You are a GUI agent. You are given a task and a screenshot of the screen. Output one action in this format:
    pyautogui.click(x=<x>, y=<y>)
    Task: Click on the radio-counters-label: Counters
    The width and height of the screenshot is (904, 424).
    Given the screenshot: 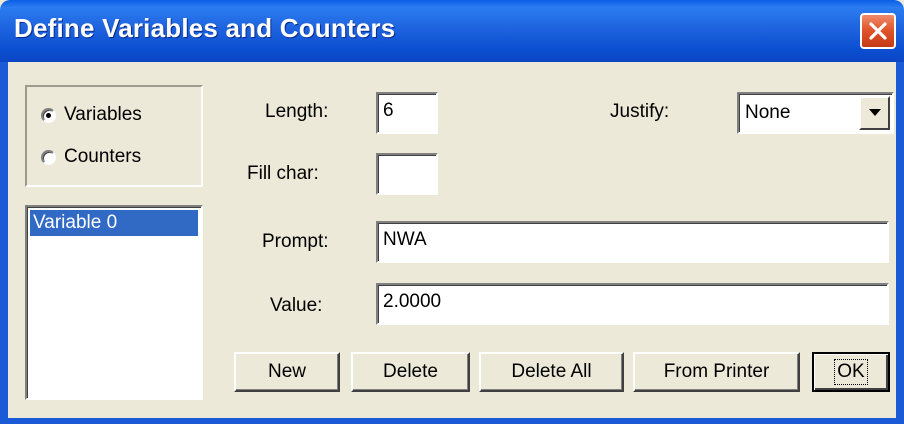 What is the action you would take?
    pyautogui.click(x=103, y=156)
    